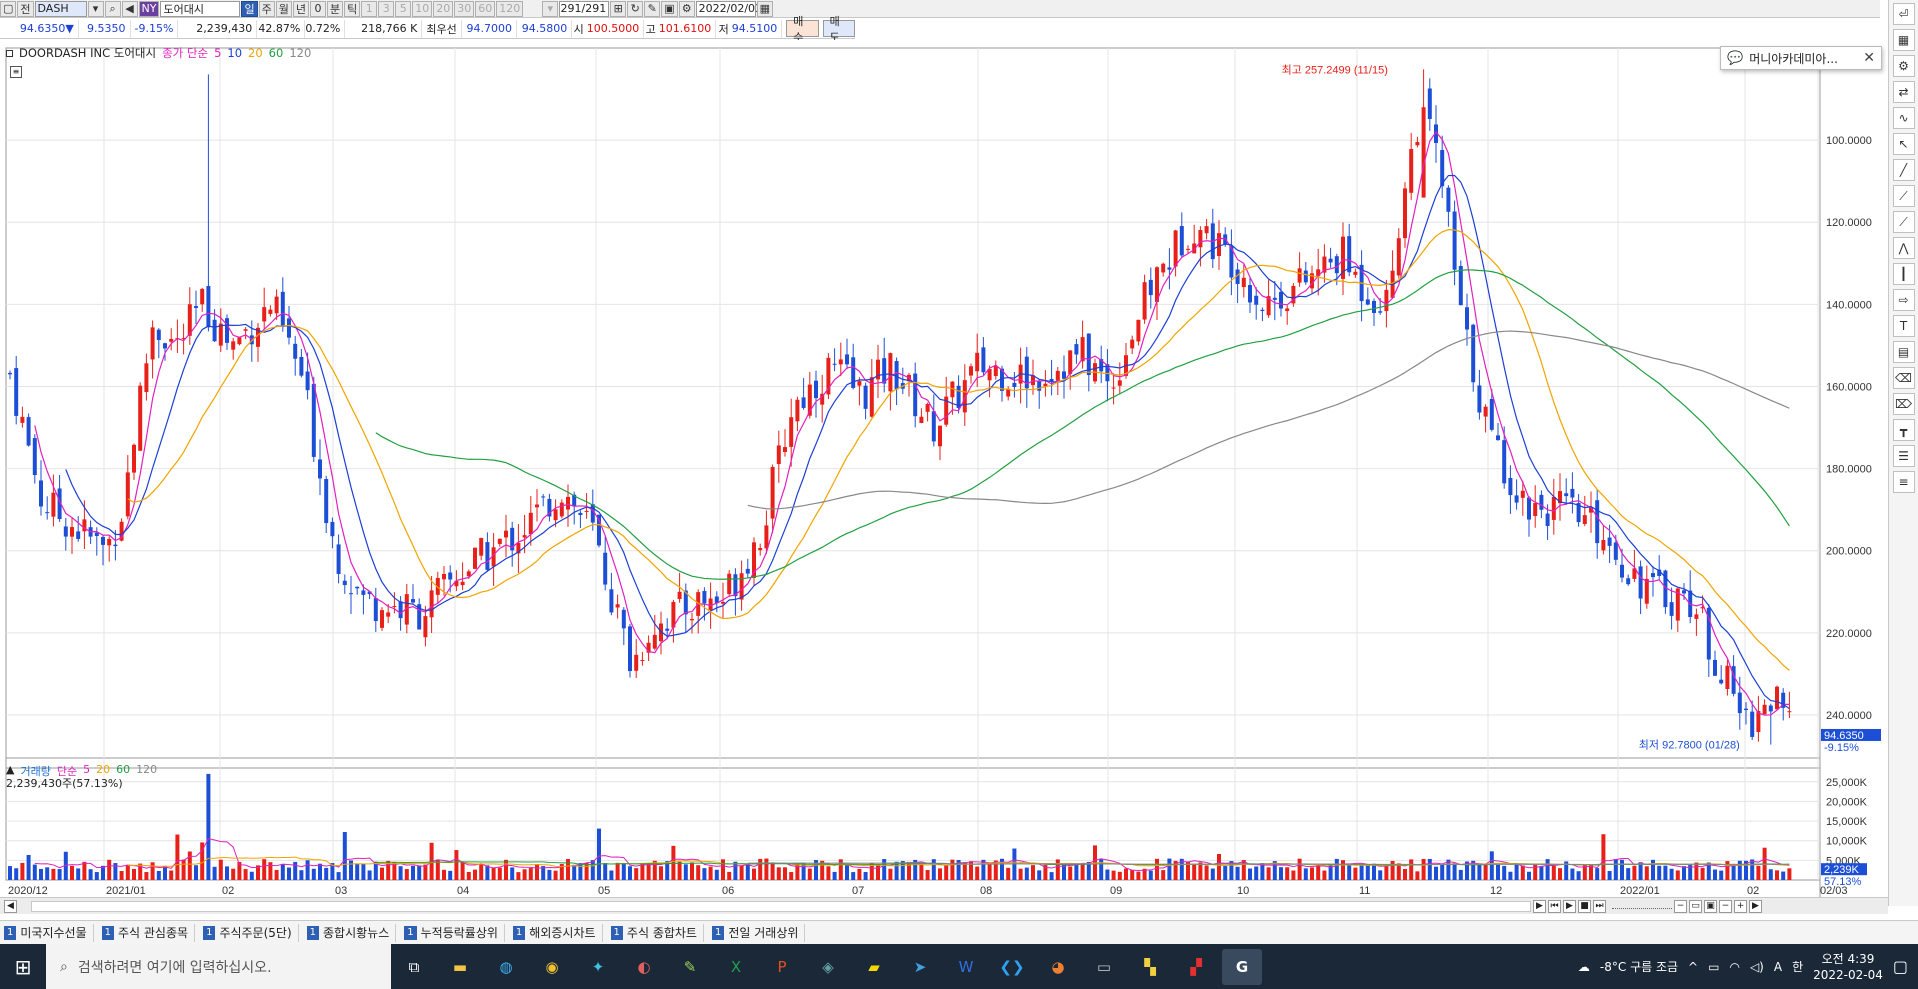 This screenshot has height=989, width=1918. Describe the element at coordinates (148, 932) in the screenshot. I see `window-tab: 1 주식 관심종목` at that location.